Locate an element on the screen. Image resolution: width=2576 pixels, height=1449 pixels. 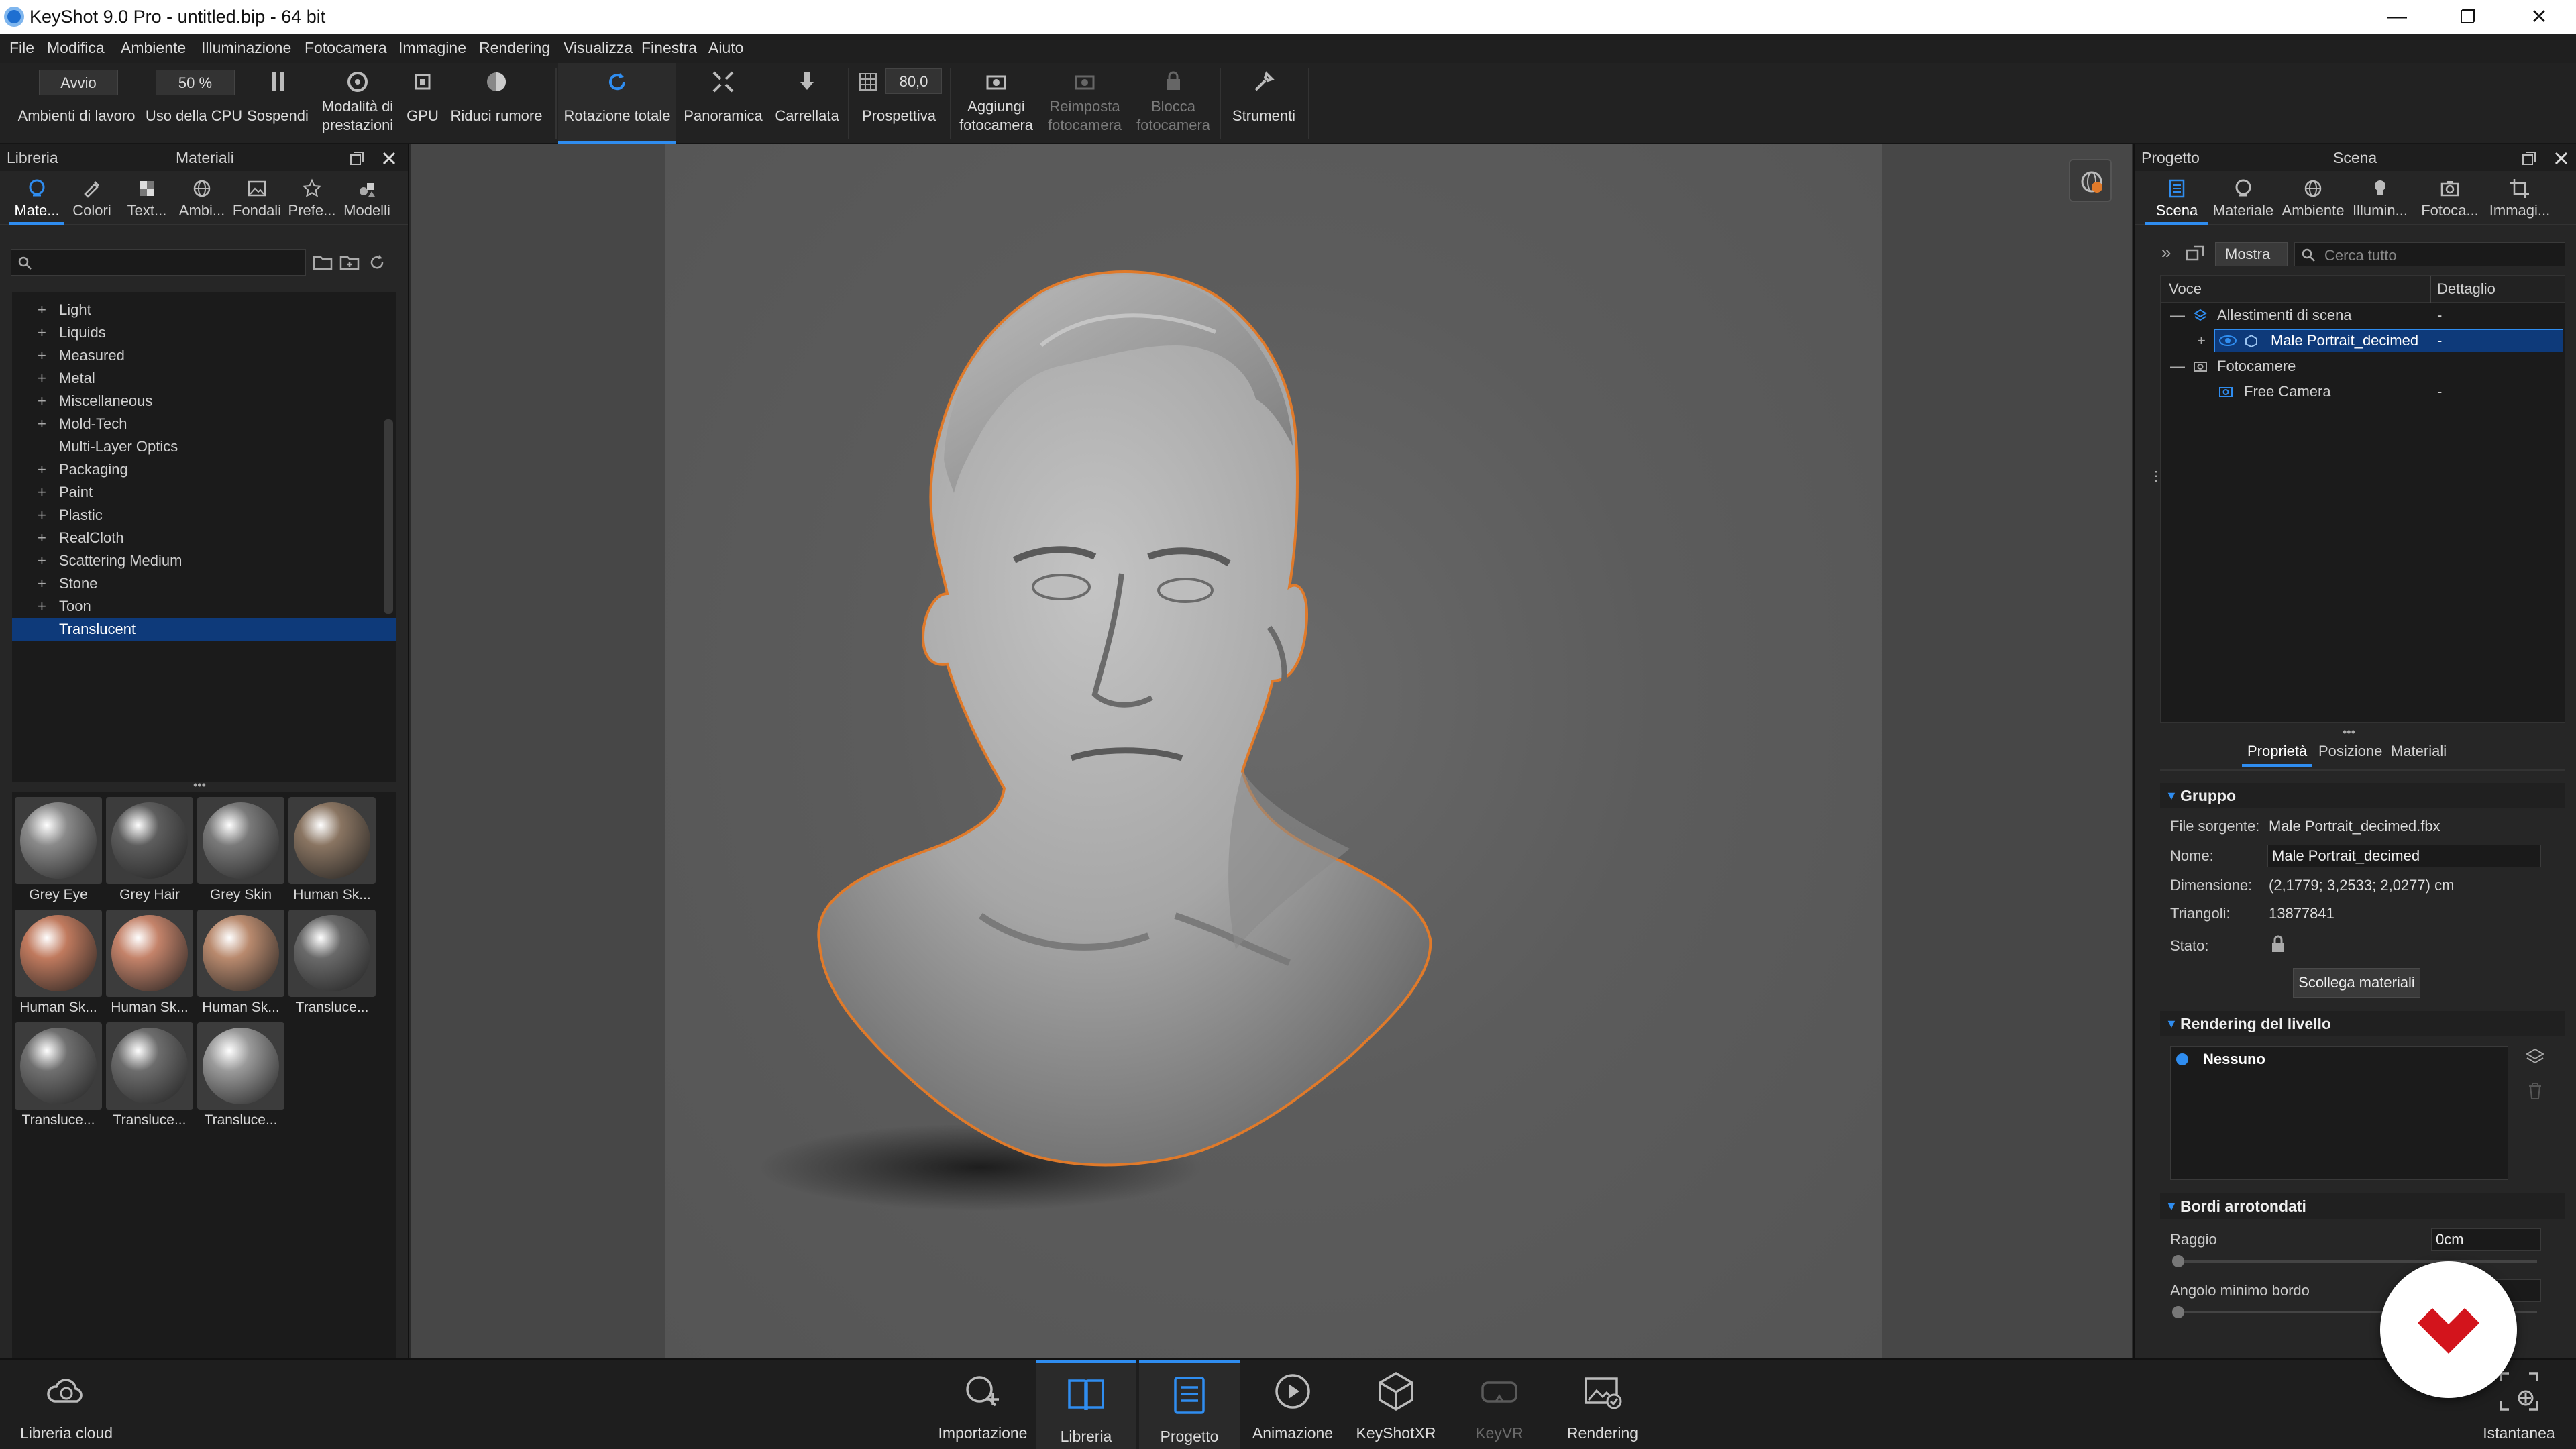
visibility-eye-icon is located at coordinates (2227, 340).